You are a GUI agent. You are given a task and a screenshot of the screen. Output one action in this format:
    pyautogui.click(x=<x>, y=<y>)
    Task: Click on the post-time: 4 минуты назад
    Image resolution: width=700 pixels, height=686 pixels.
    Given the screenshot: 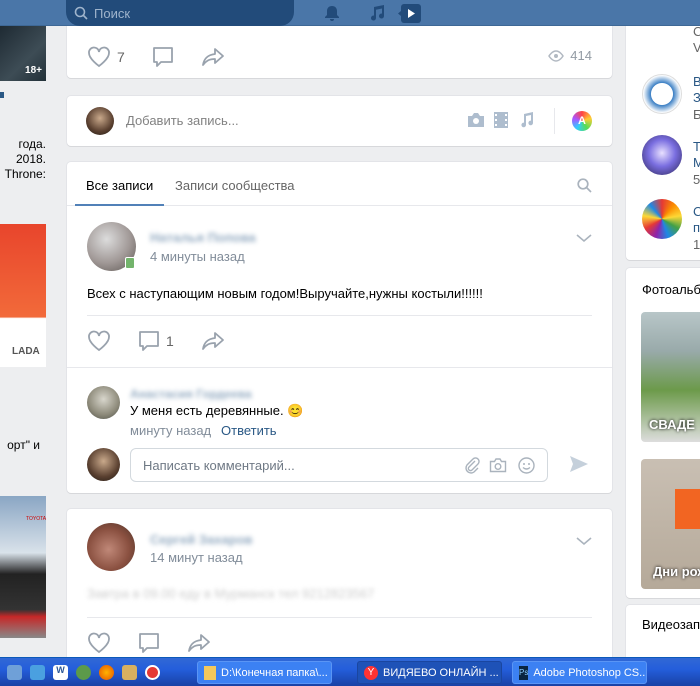 What is the action you would take?
    pyautogui.click(x=197, y=256)
    